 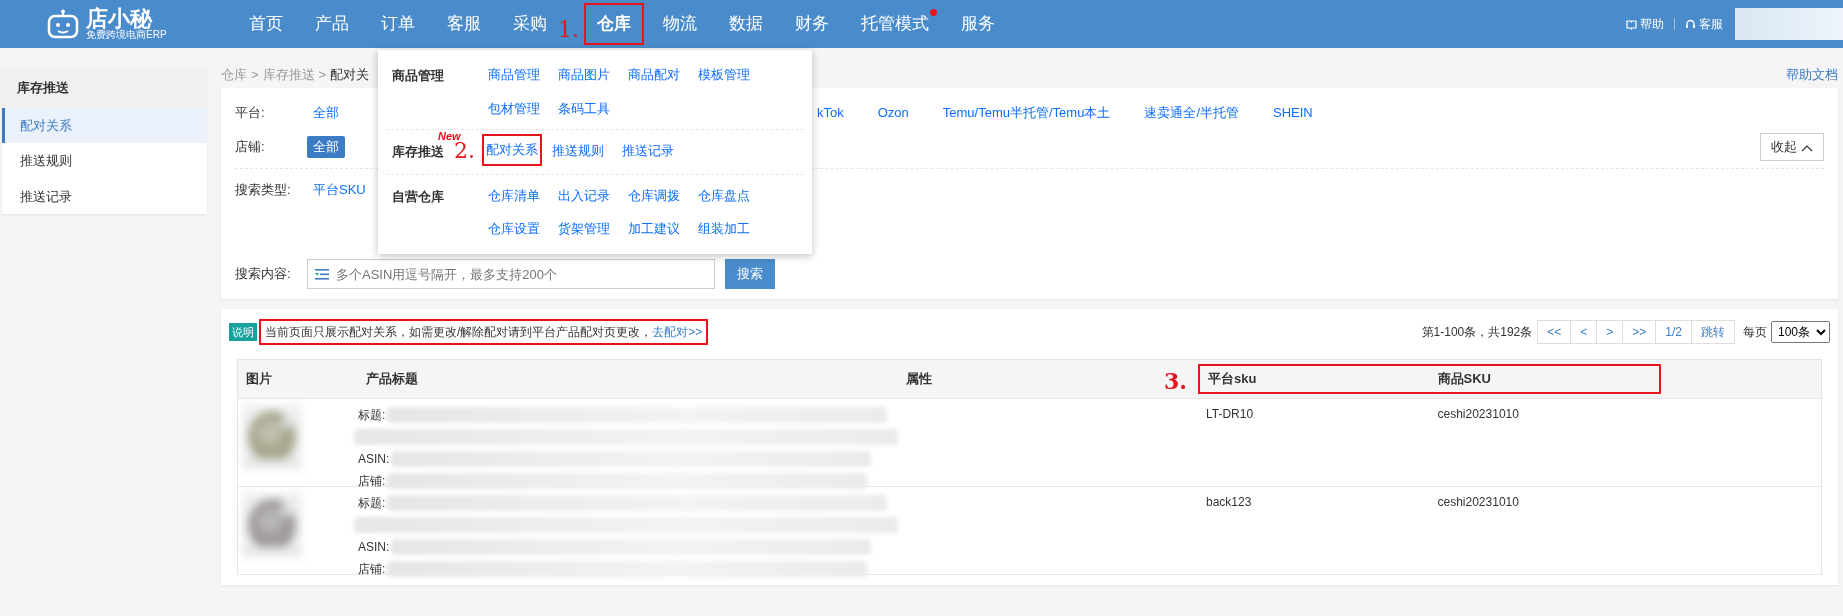 What do you see at coordinates (733, 195) in the screenshot?
I see `menu-item: 仓库盘点` at bounding box center [733, 195].